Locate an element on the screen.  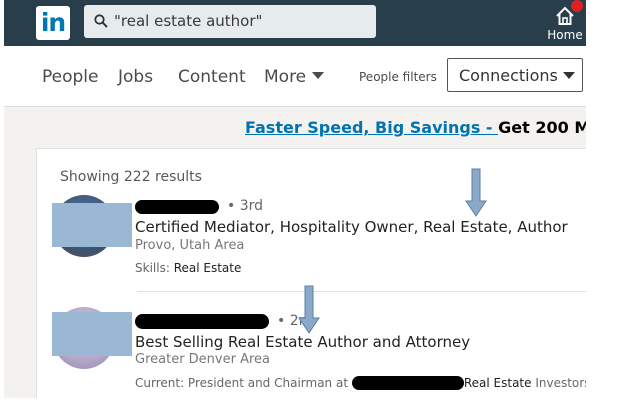
notification-badge is located at coordinates (577, 6).